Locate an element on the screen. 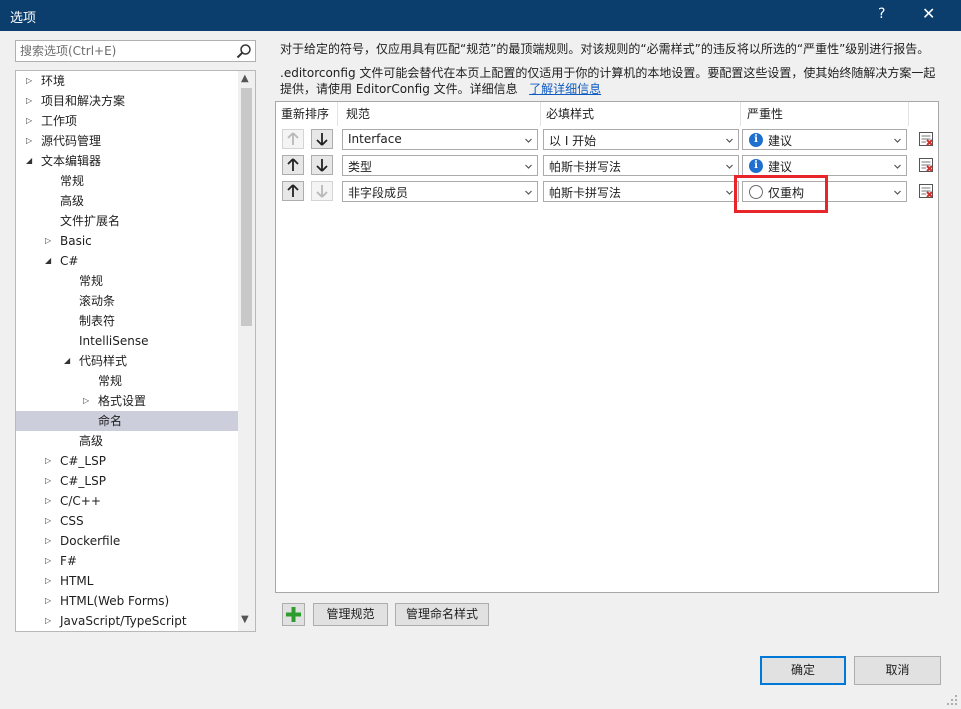  search-input is located at coordinates (123, 51).